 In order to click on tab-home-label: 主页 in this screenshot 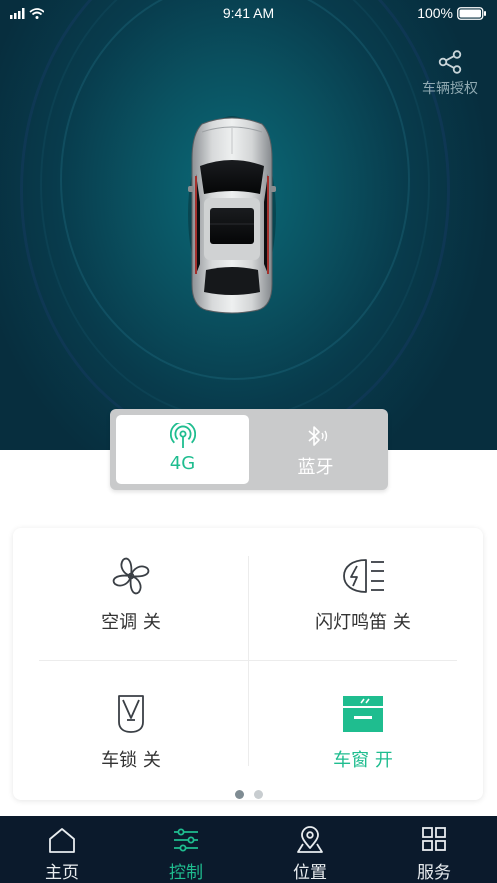, I will do `click(62, 873)`.